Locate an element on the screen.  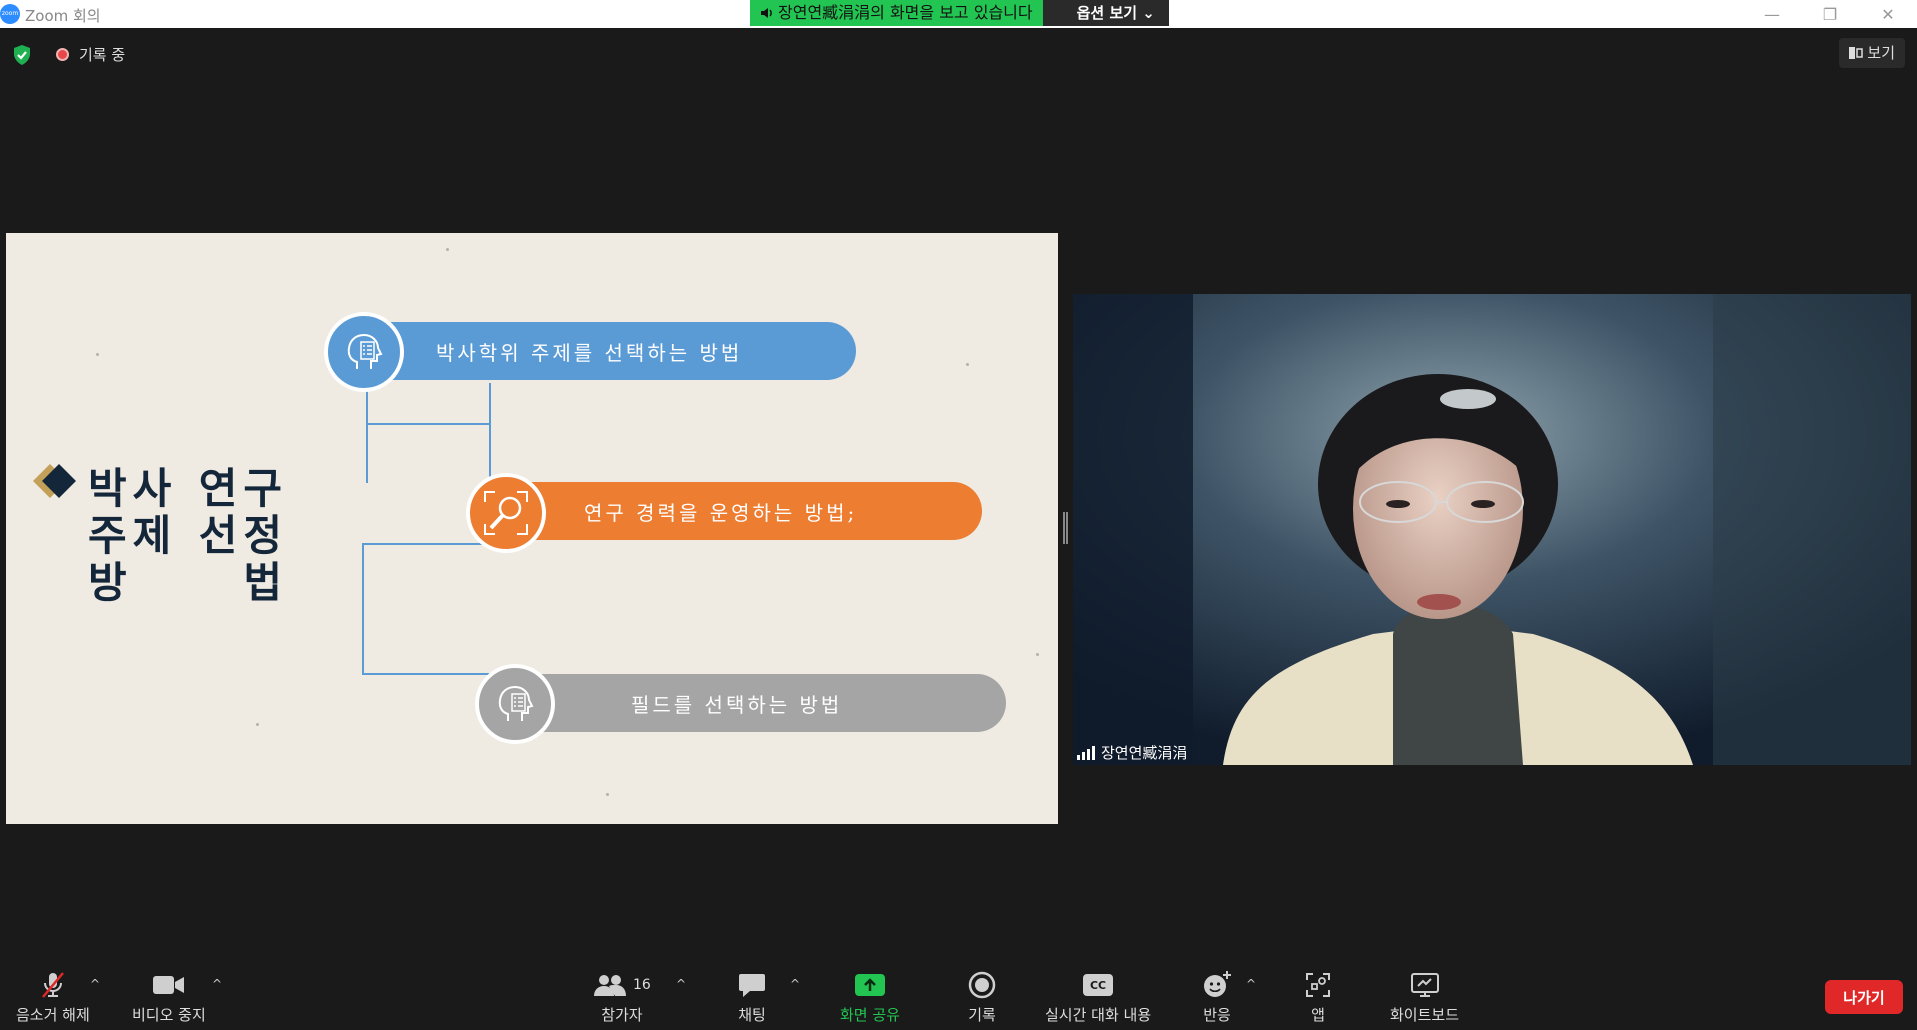
reactions-options-caret-icon: ^ is located at coordinates (1251, 984).